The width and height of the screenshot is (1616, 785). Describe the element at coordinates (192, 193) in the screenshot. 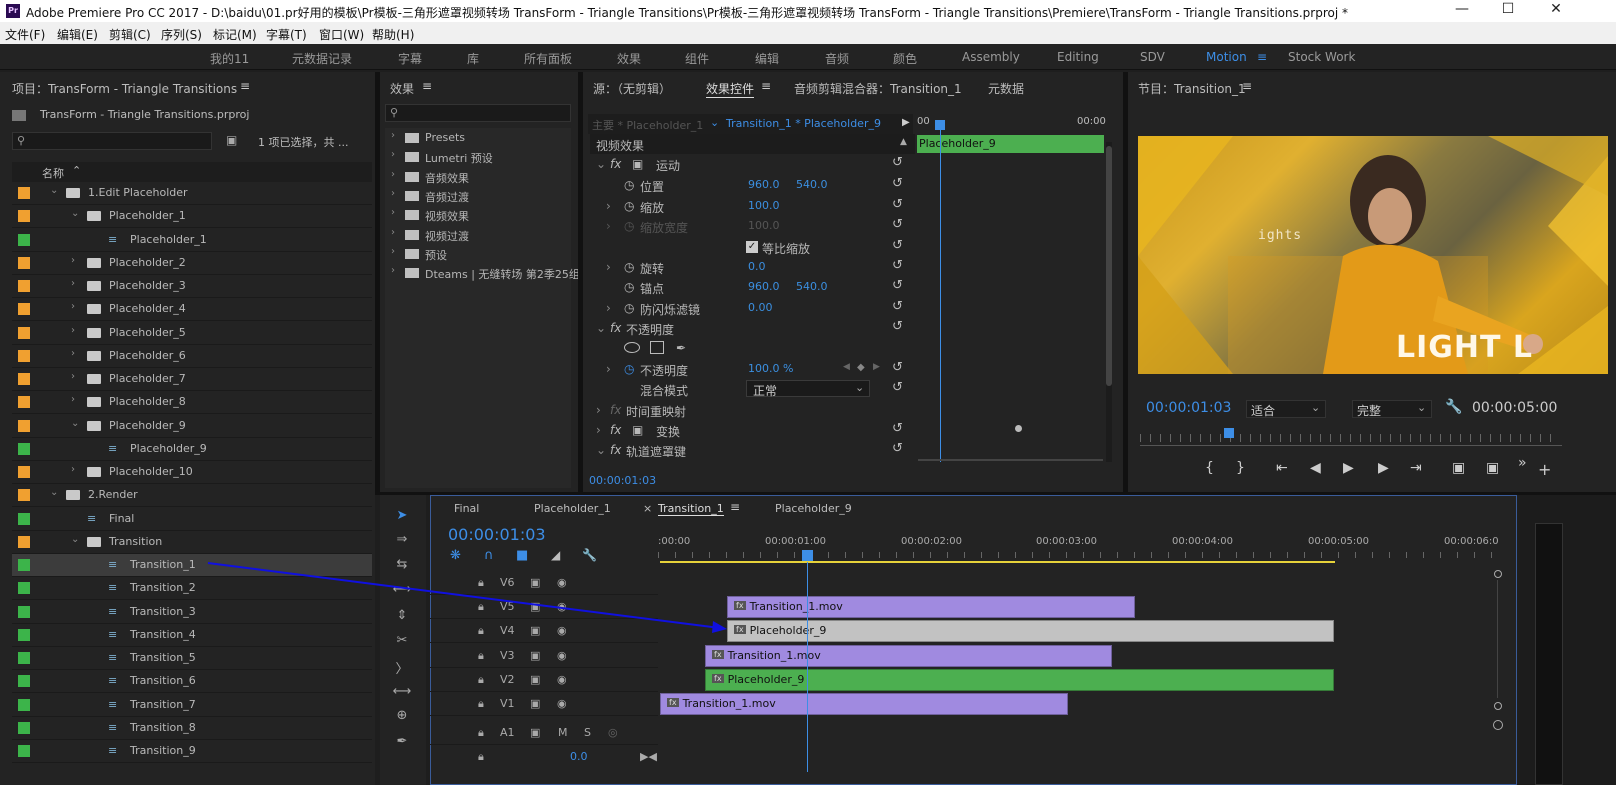

I see `project-item: ⌄ 1.Edit Placeholder` at that location.